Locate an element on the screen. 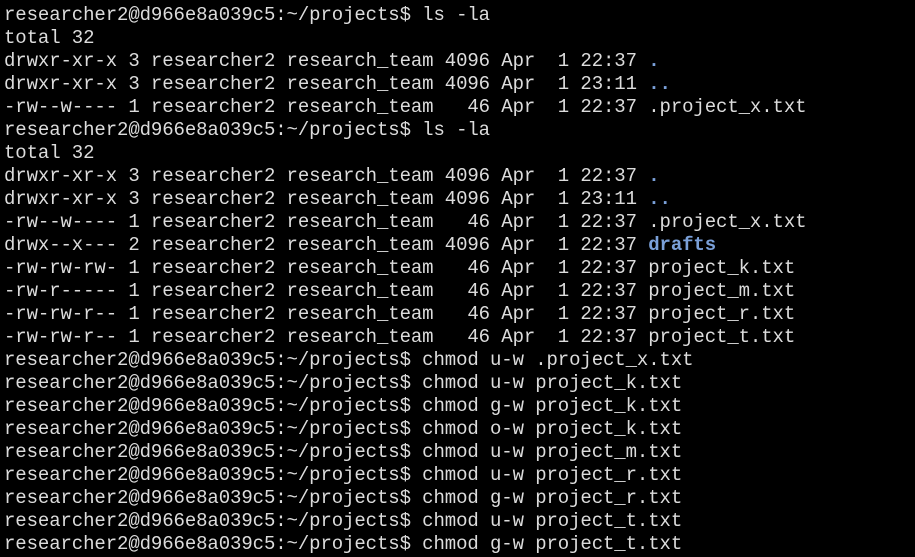 This screenshot has height=557, width=915. shell-command: chmod u-w project_r.txt is located at coordinates (552, 475).